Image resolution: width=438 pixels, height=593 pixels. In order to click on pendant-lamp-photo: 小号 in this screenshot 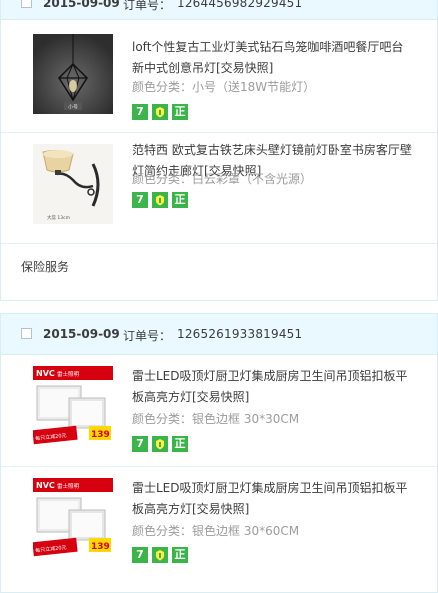, I will do `click(73, 74)`.